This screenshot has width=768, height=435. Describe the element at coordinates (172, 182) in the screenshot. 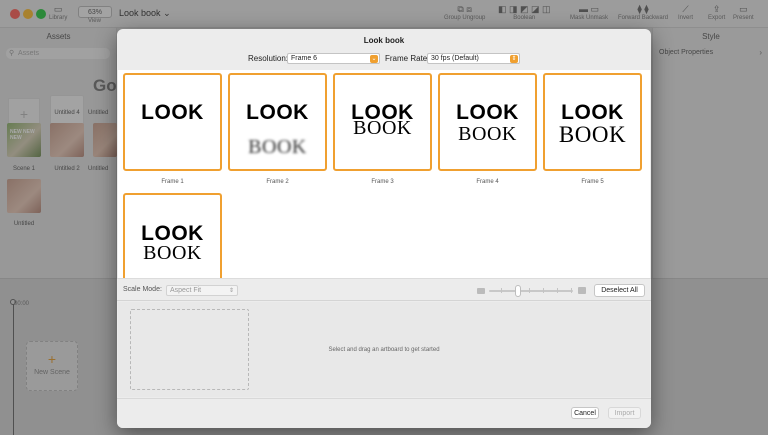

I see `frame-label: Frame 1` at that location.